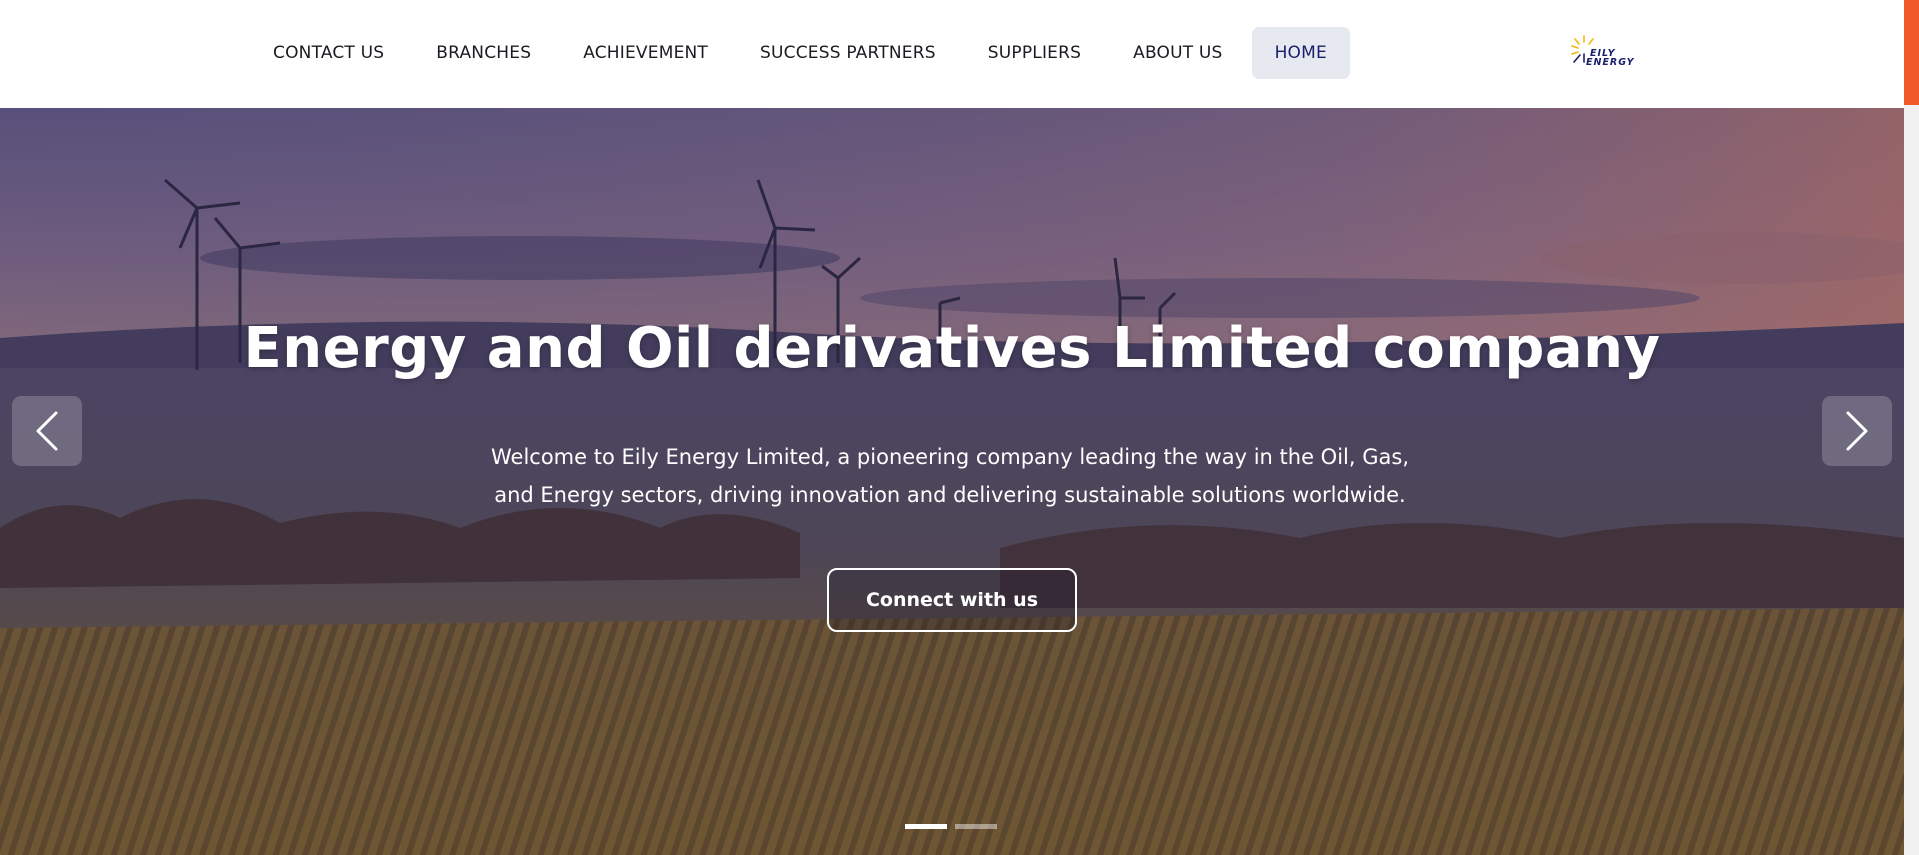 The height and width of the screenshot is (855, 1919). Describe the element at coordinates (1610, 62) in the screenshot. I see `logo-text-energy: ENERGY` at that location.